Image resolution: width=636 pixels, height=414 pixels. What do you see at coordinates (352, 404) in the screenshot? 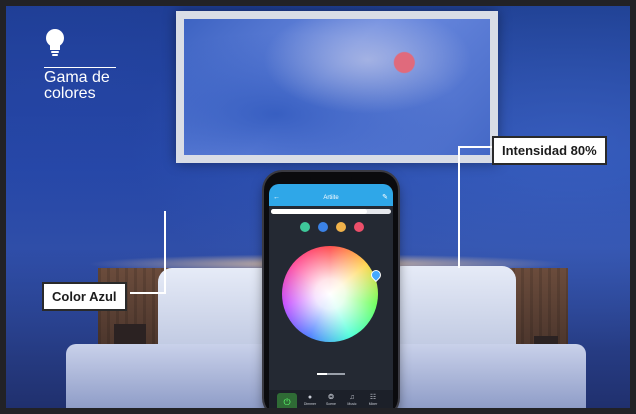
I see `tab-music-label: Music` at bounding box center [352, 404].